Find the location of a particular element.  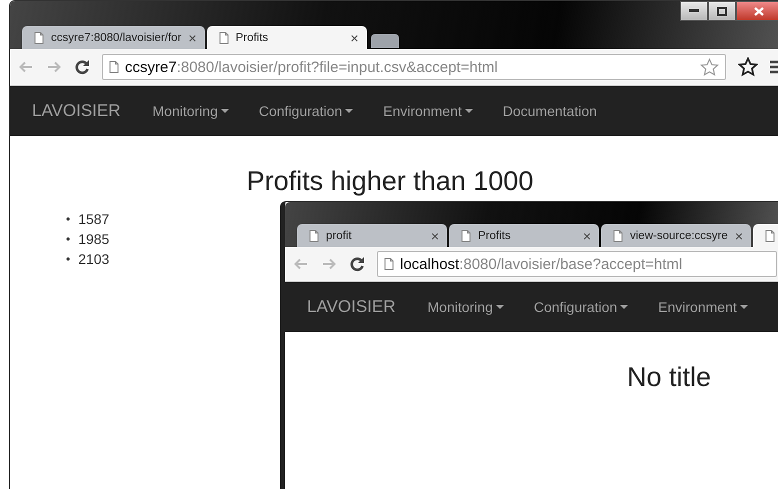

browser-tab is located at coordinates (765, 235).